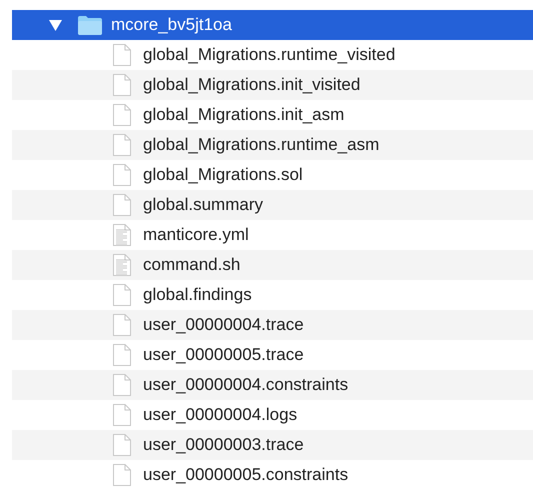 The height and width of the screenshot is (491, 533). I want to click on file-row: global.findings, so click(272, 295).